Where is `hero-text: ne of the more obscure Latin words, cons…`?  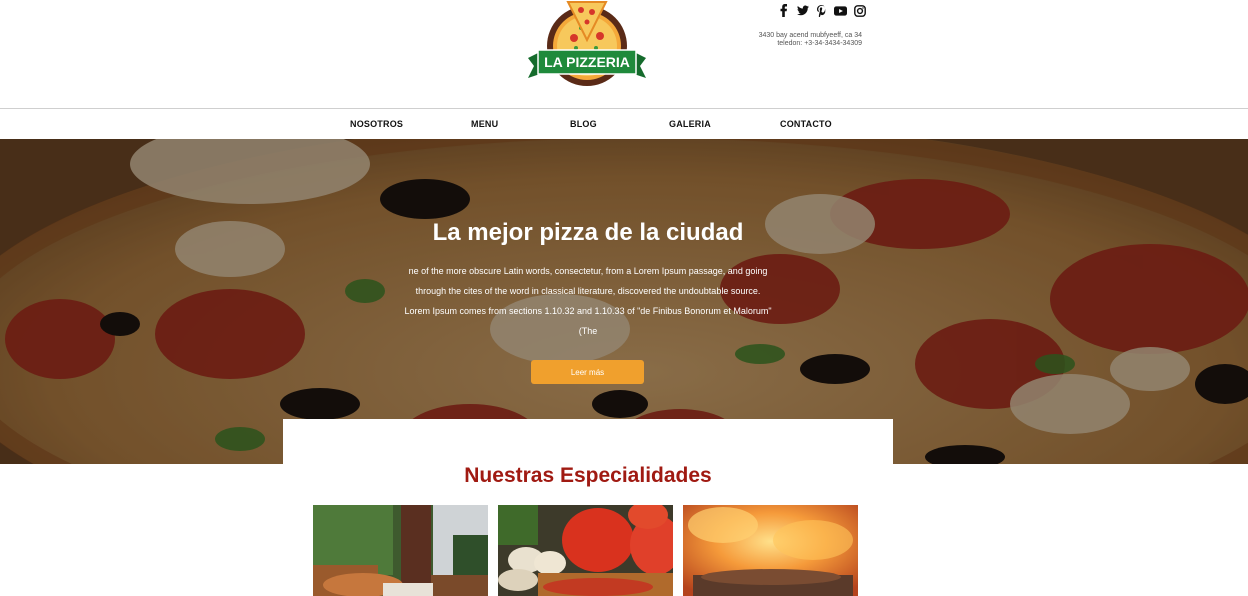 hero-text: ne of the more obscure Latin words, cons… is located at coordinates (588, 301).